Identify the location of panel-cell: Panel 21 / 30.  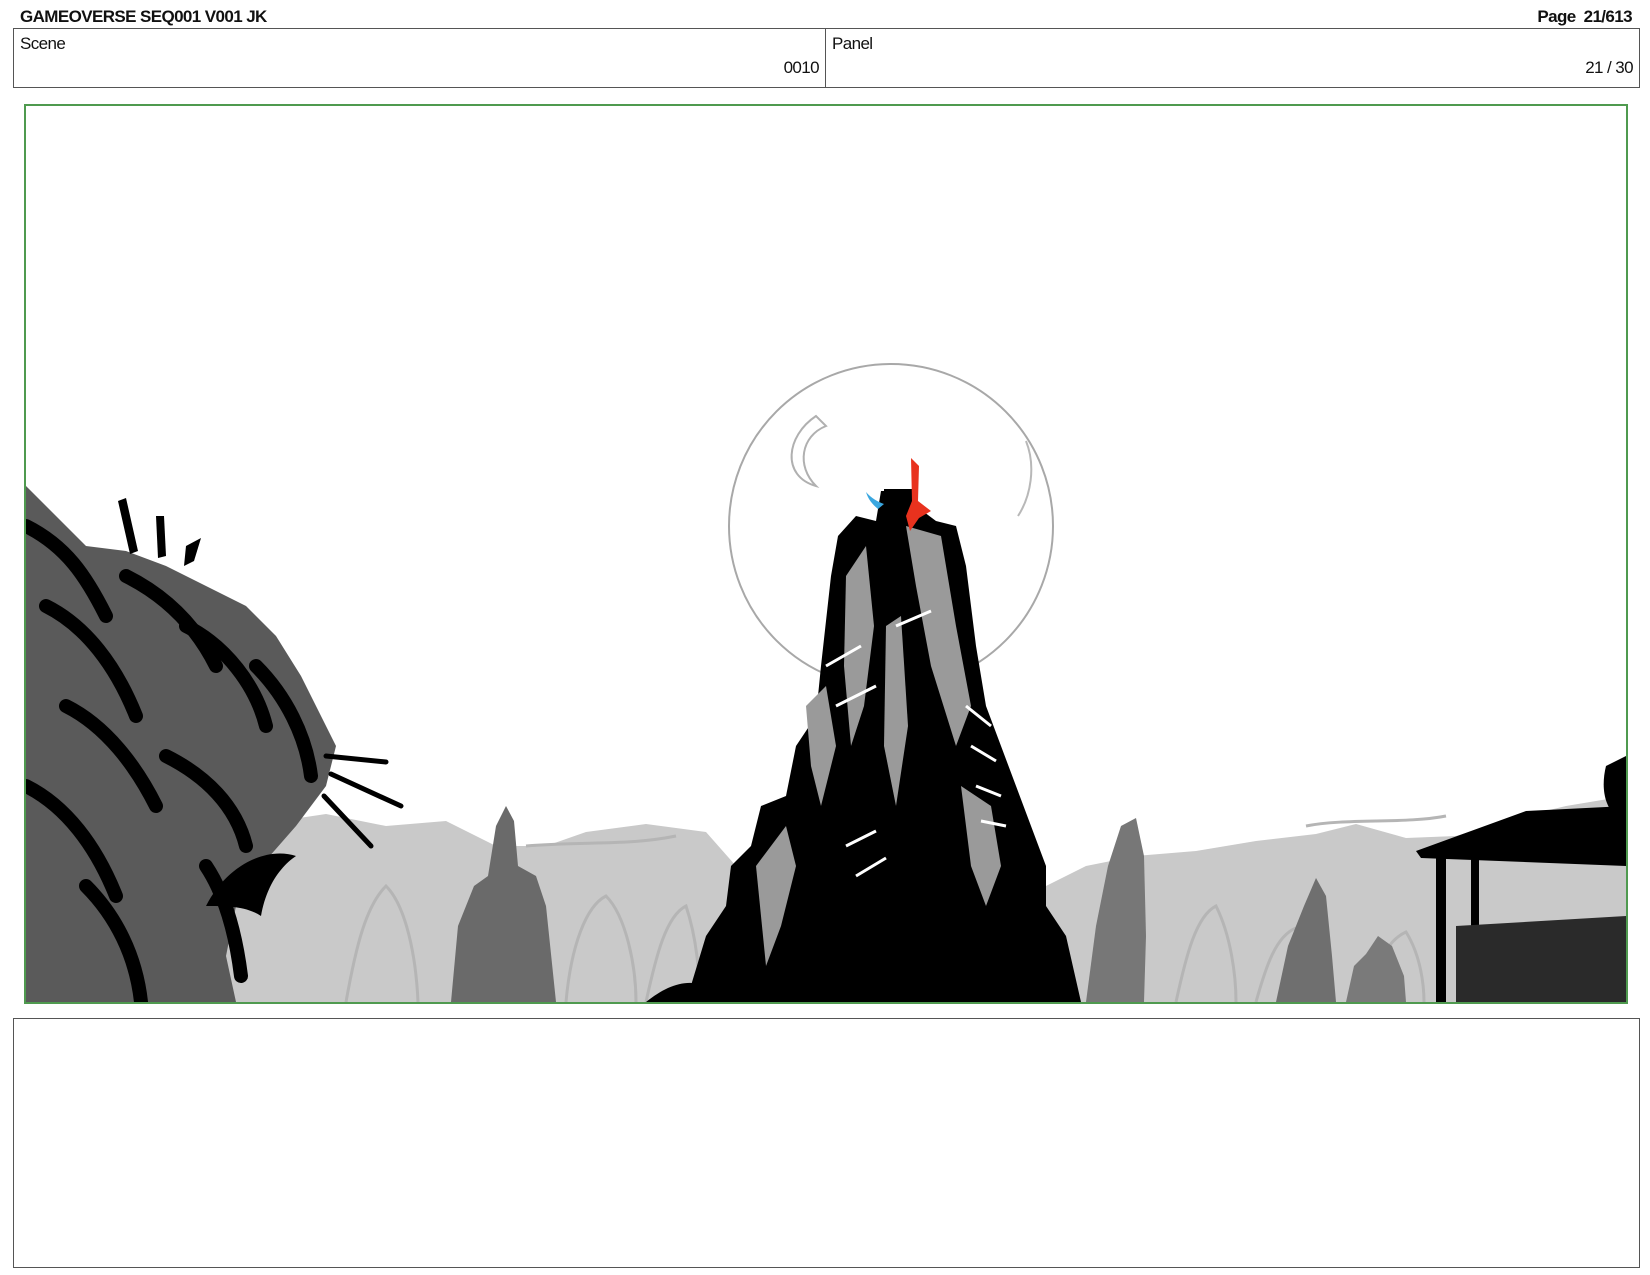
(1232, 58).